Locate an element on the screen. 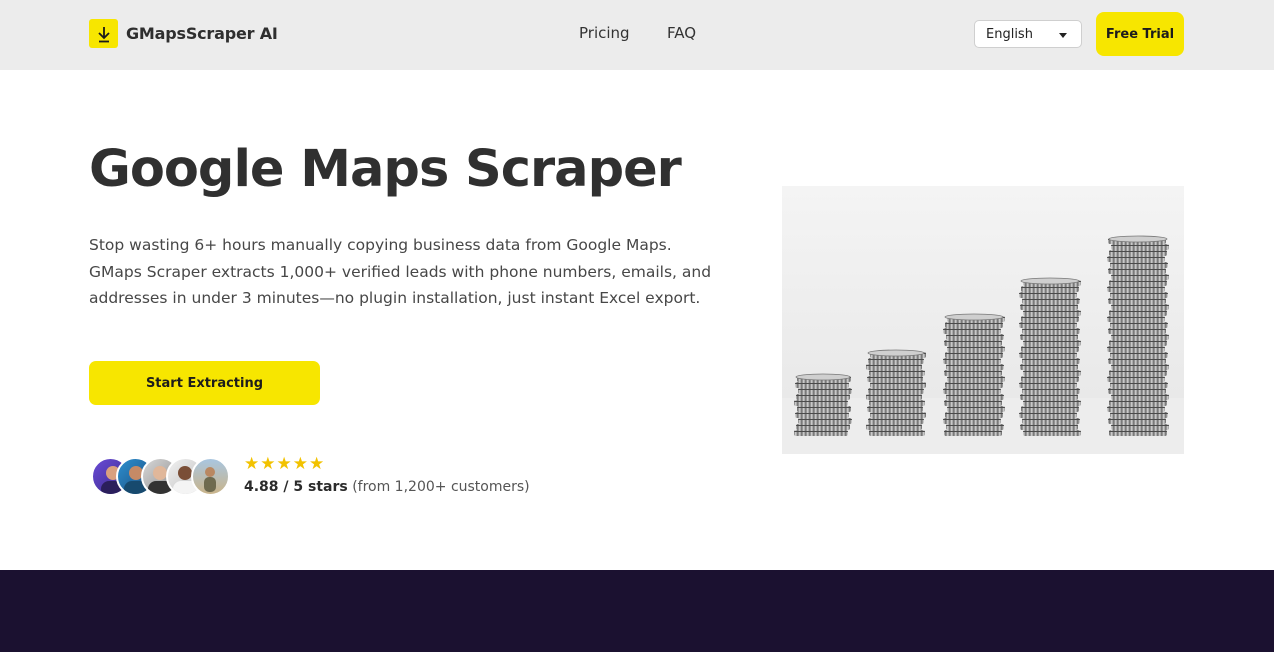 The height and width of the screenshot is (652, 1274). free-trial-button: Free Trial is located at coordinates (1140, 34).